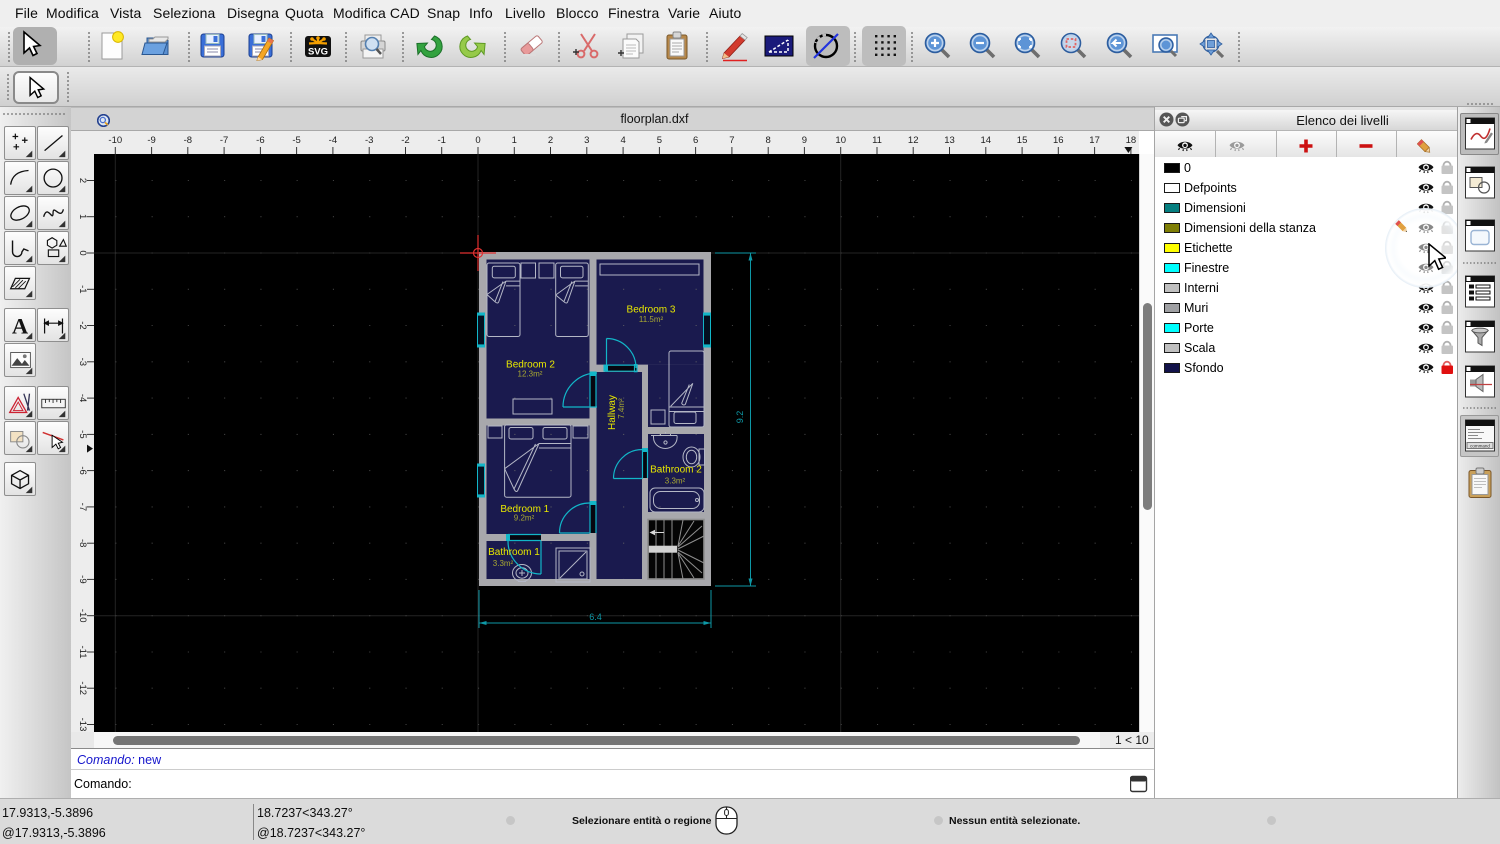 The height and width of the screenshot is (844, 1500). Describe the element at coordinates (1022, 140) in the screenshot. I see `svg-text: 15` at that location.